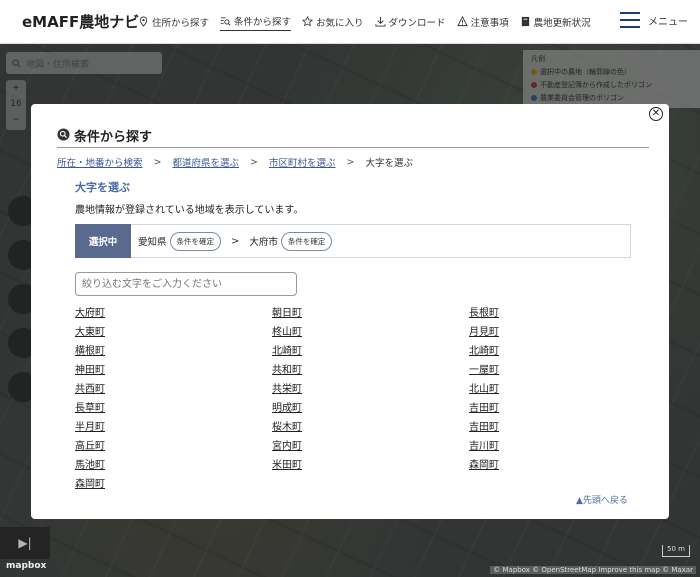 The image size is (700, 577). I want to click on nav-address-search: 住所から探す, so click(173, 22).